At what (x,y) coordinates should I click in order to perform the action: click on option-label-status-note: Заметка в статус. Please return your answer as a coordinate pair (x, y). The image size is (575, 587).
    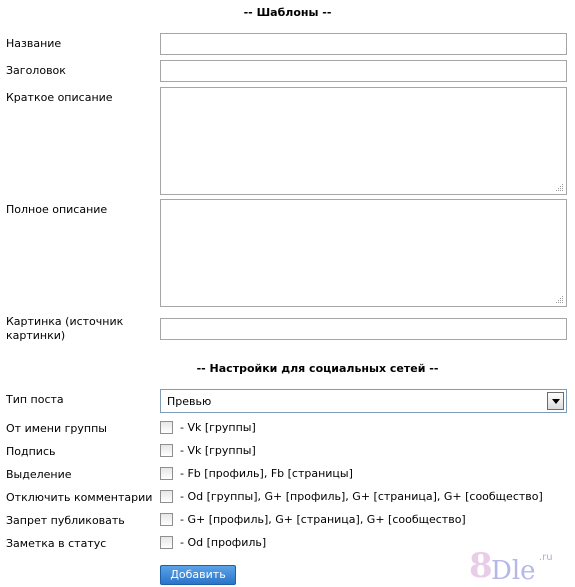
    Looking at the image, I should click on (56, 543).